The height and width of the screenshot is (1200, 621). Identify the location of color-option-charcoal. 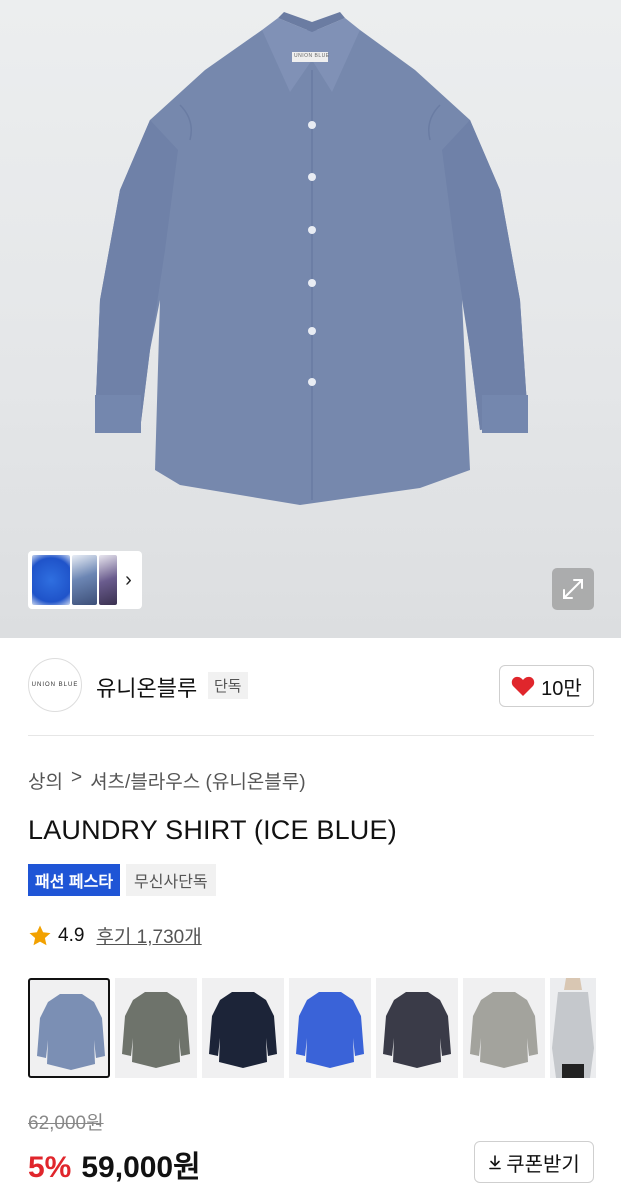
(417, 1028).